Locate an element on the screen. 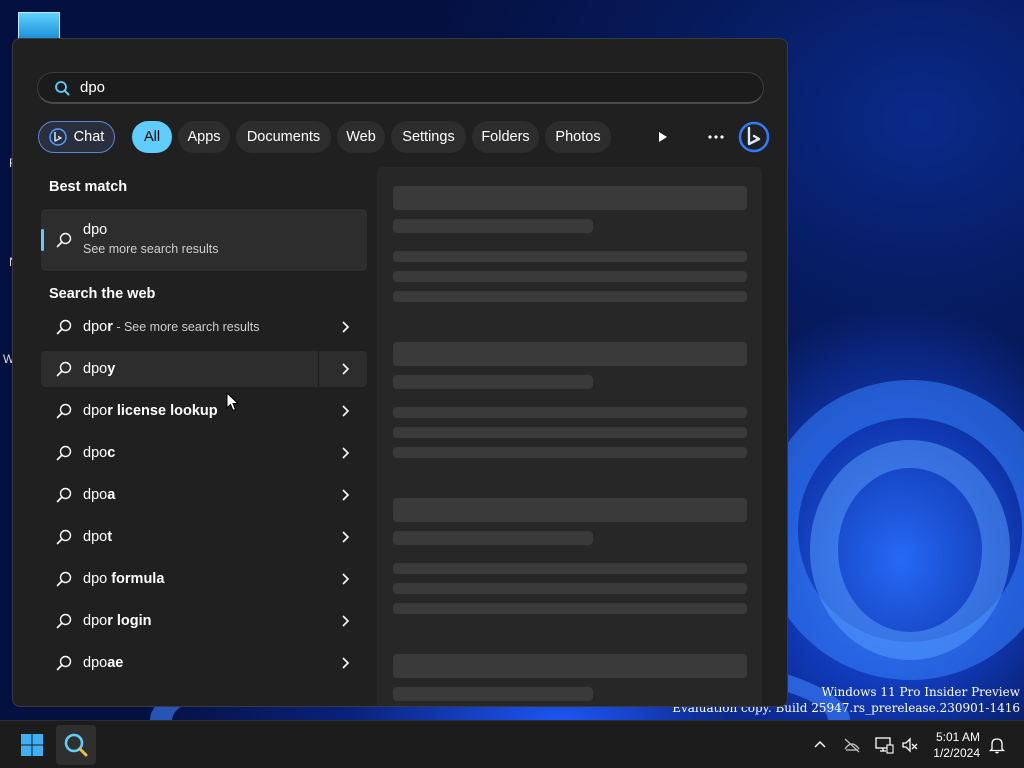 This screenshot has width=1024, height=768. notification-bell-icon is located at coordinates (997, 745).